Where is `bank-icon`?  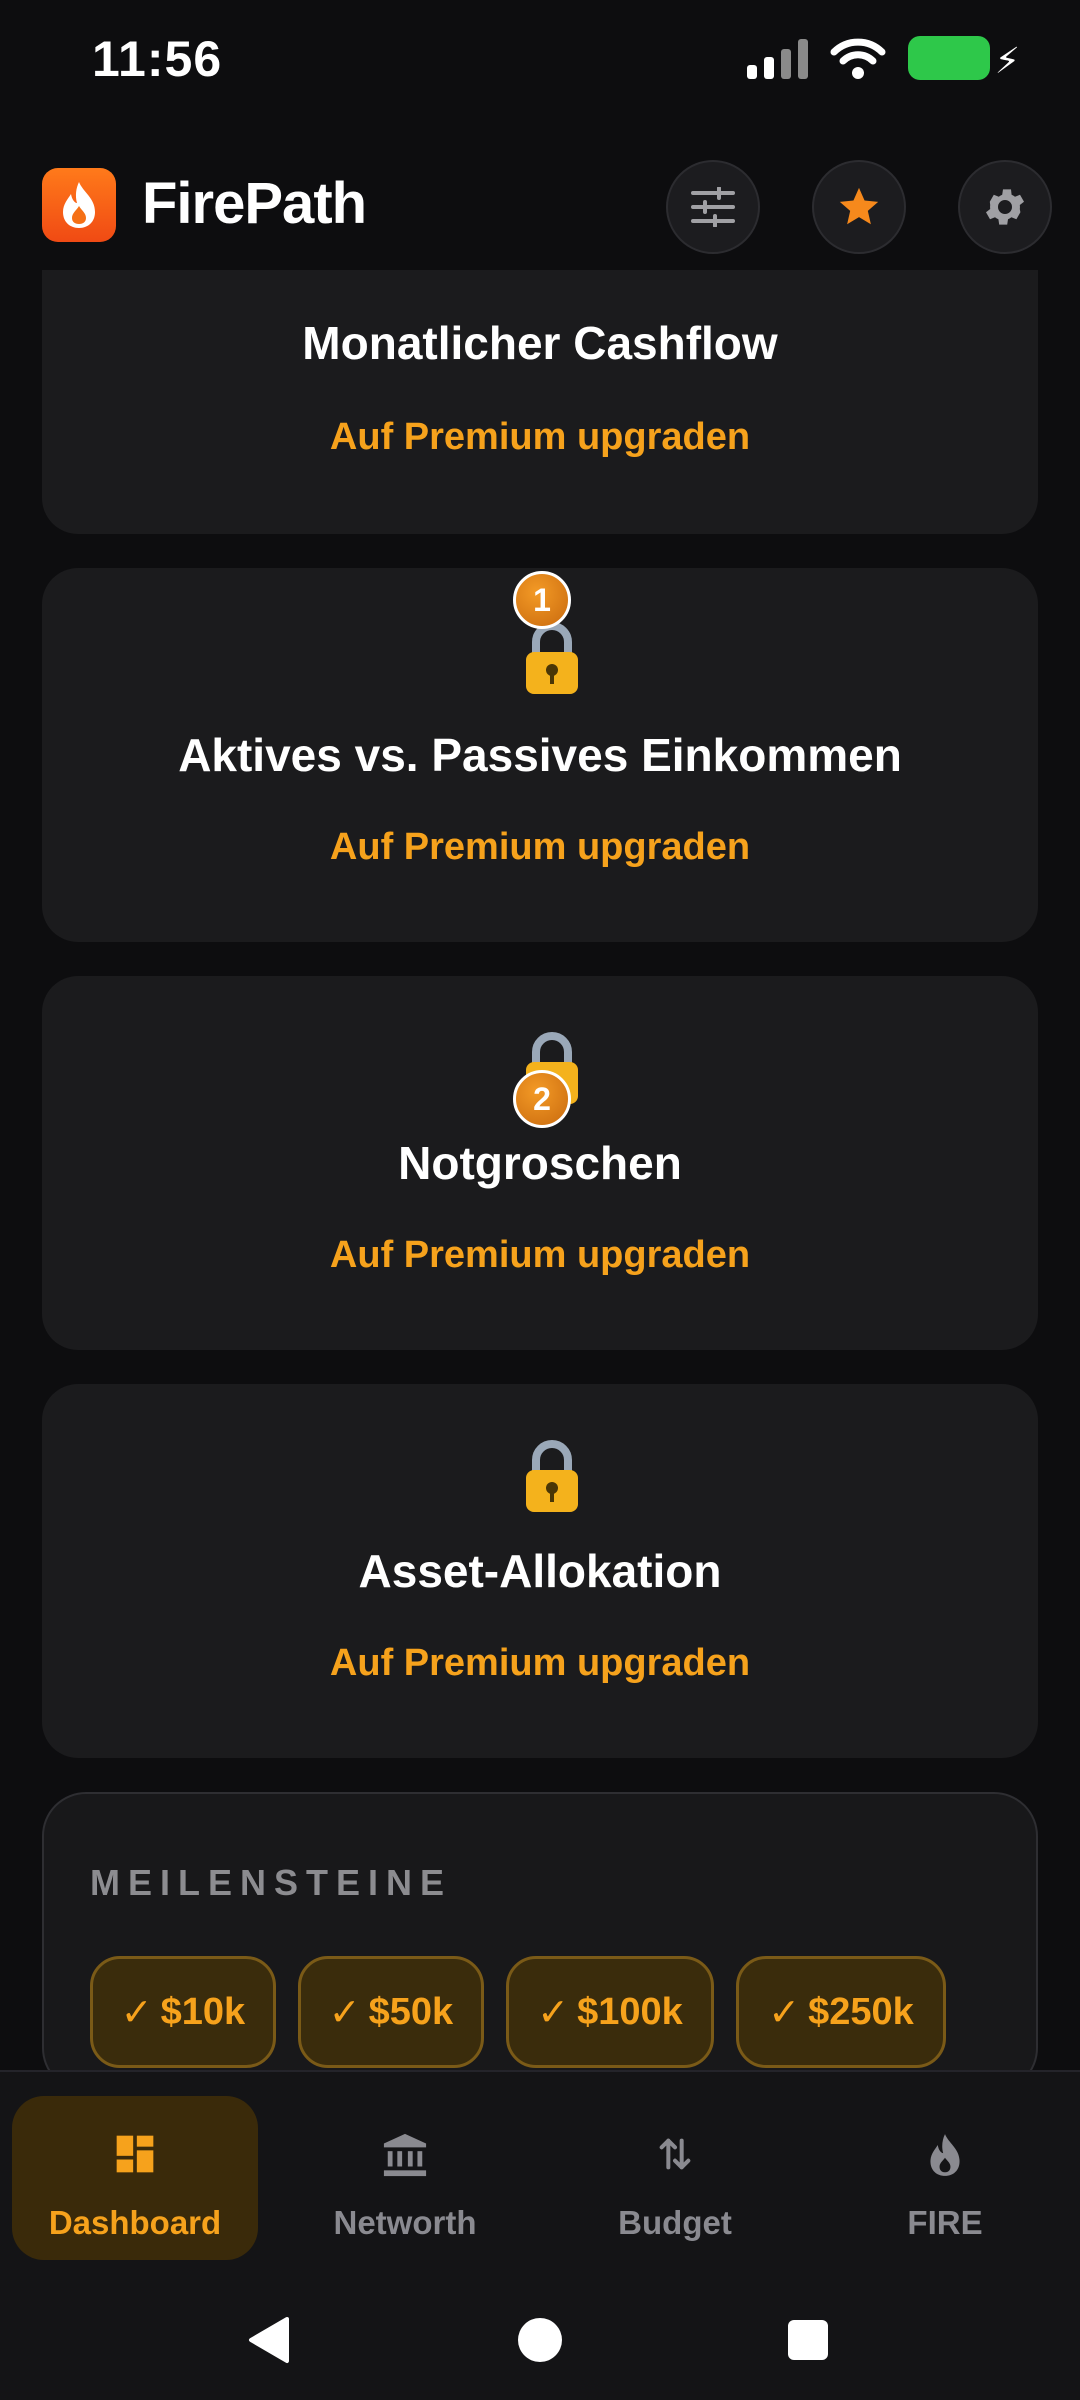
bank-icon is located at coordinates (405, 2155).